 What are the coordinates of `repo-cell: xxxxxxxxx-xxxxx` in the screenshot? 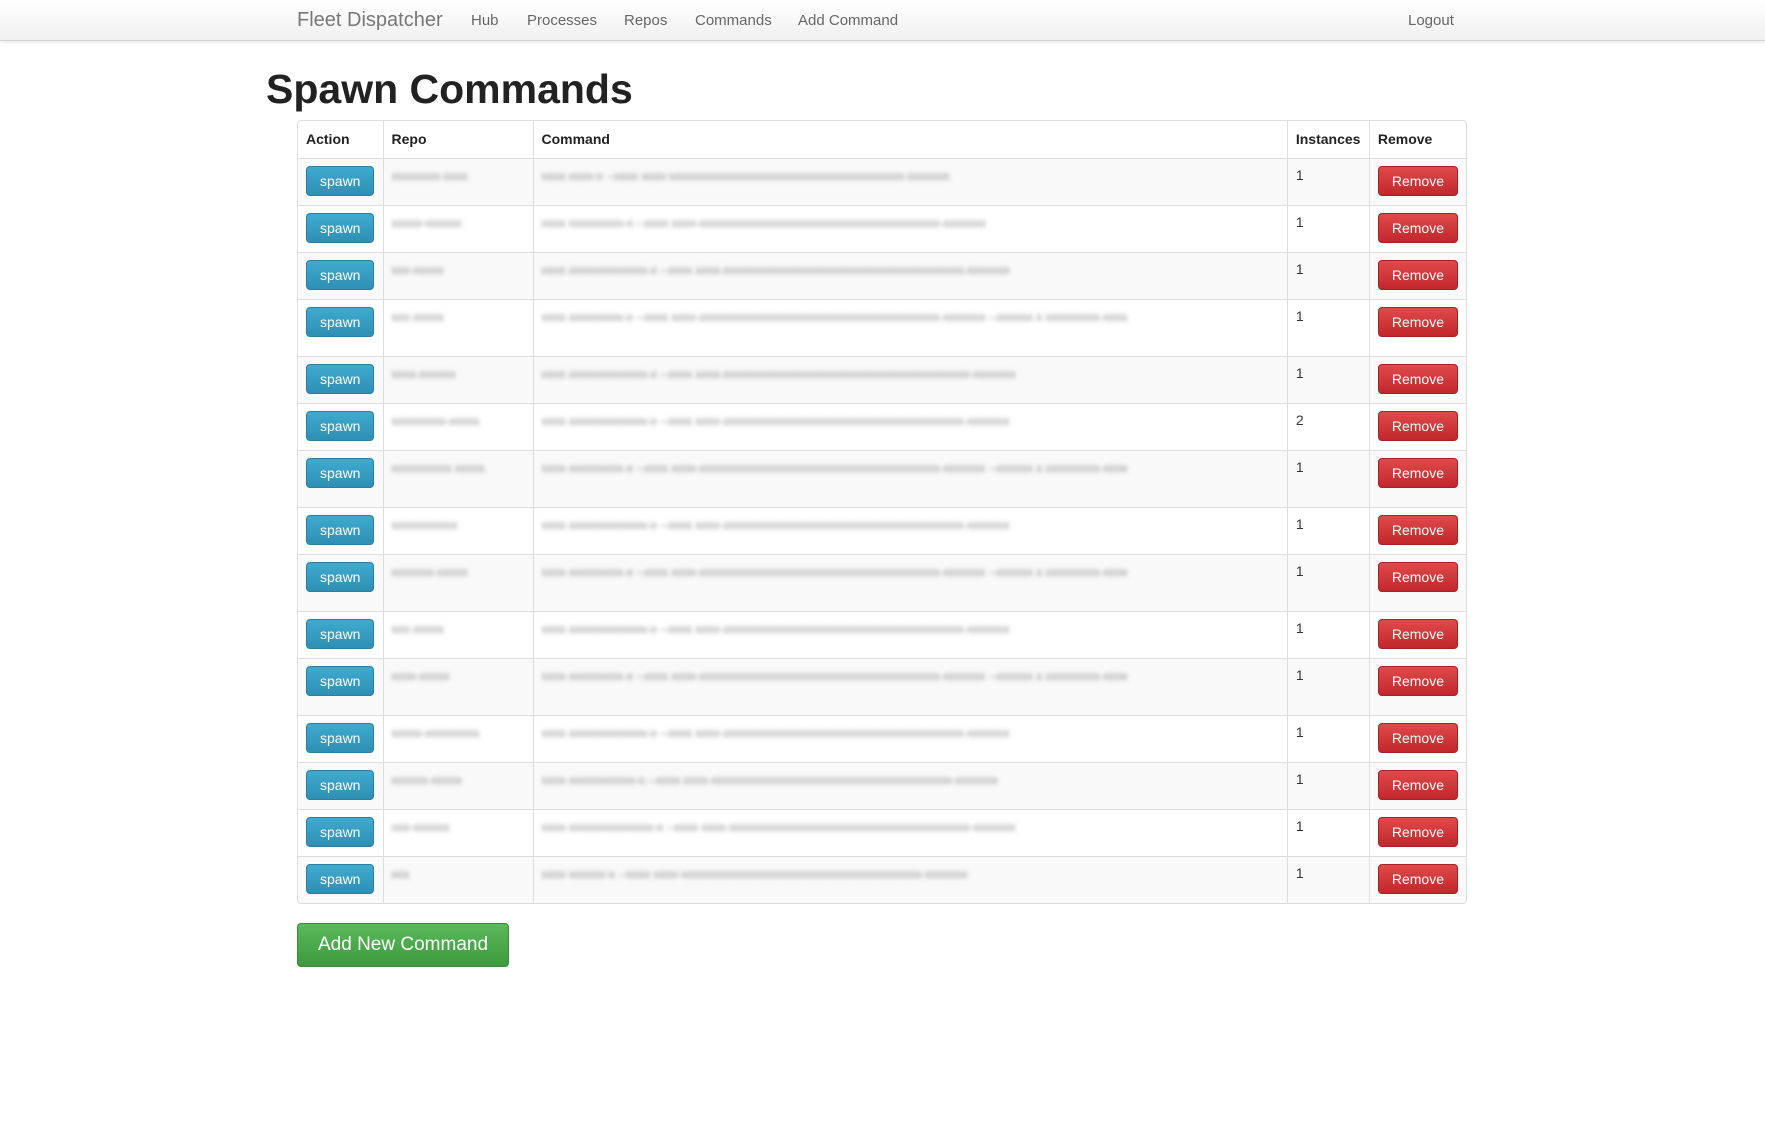 It's located at (457, 426).